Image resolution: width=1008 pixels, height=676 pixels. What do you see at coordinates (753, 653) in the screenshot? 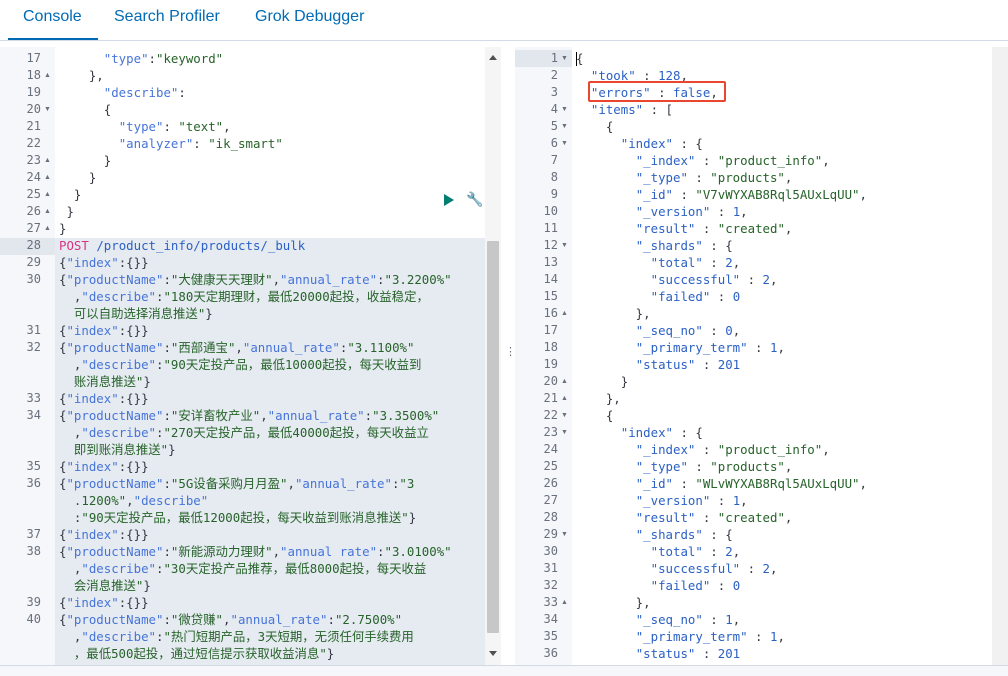
I see `code-line: 36 "status" : 201` at bounding box center [753, 653].